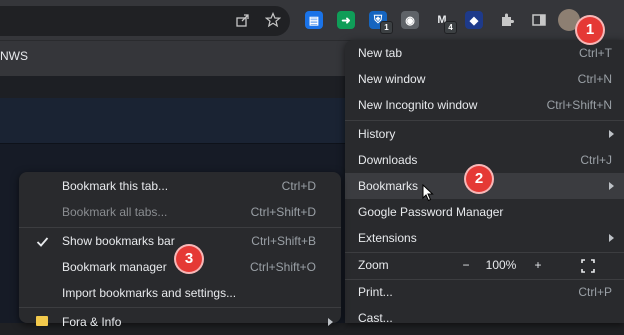  Describe the element at coordinates (484, 53) in the screenshot. I see `menu-item-new-tab: New tab Ctrl+T` at that location.